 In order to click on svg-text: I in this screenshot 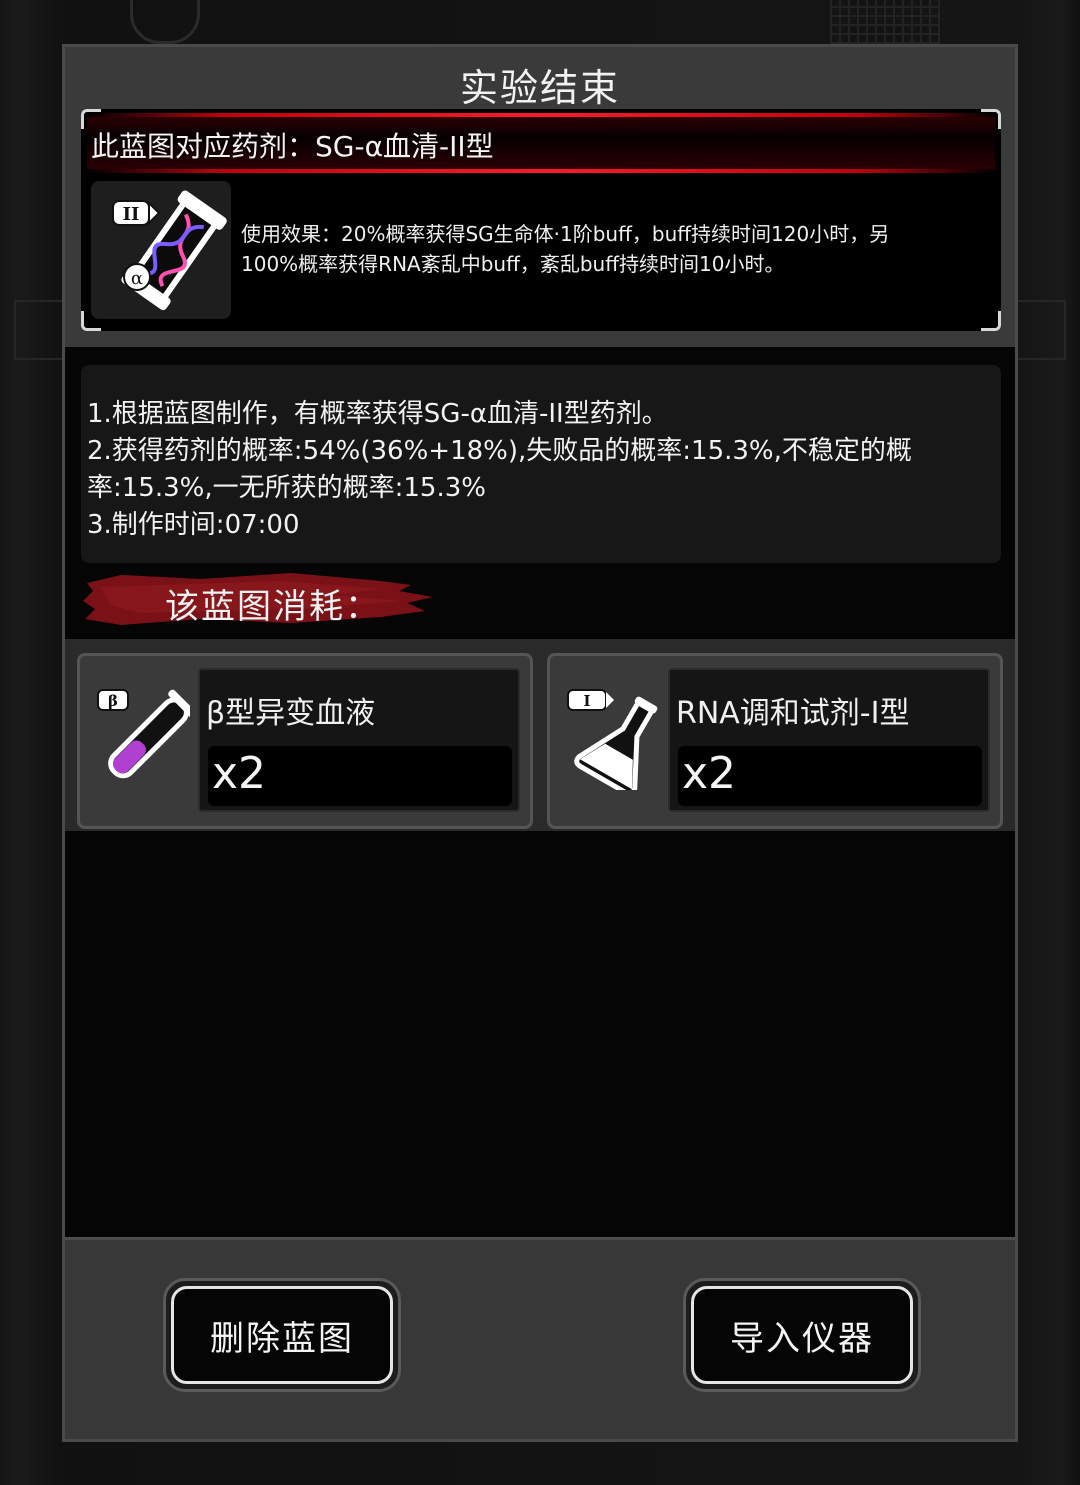, I will do `click(586, 701)`.